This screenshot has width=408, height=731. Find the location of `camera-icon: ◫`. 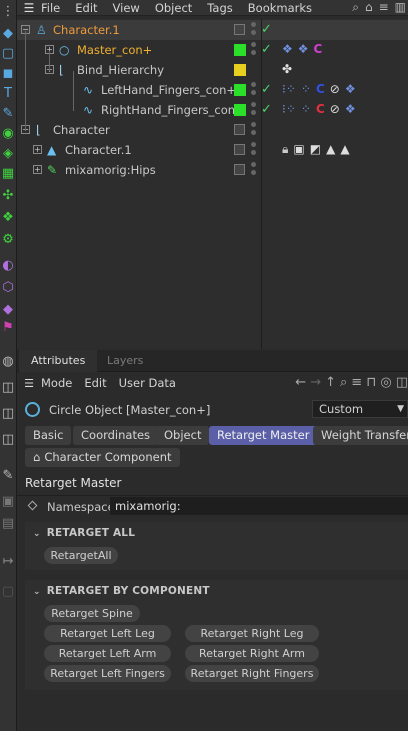

camera-icon: ◫ is located at coordinates (8, 387).